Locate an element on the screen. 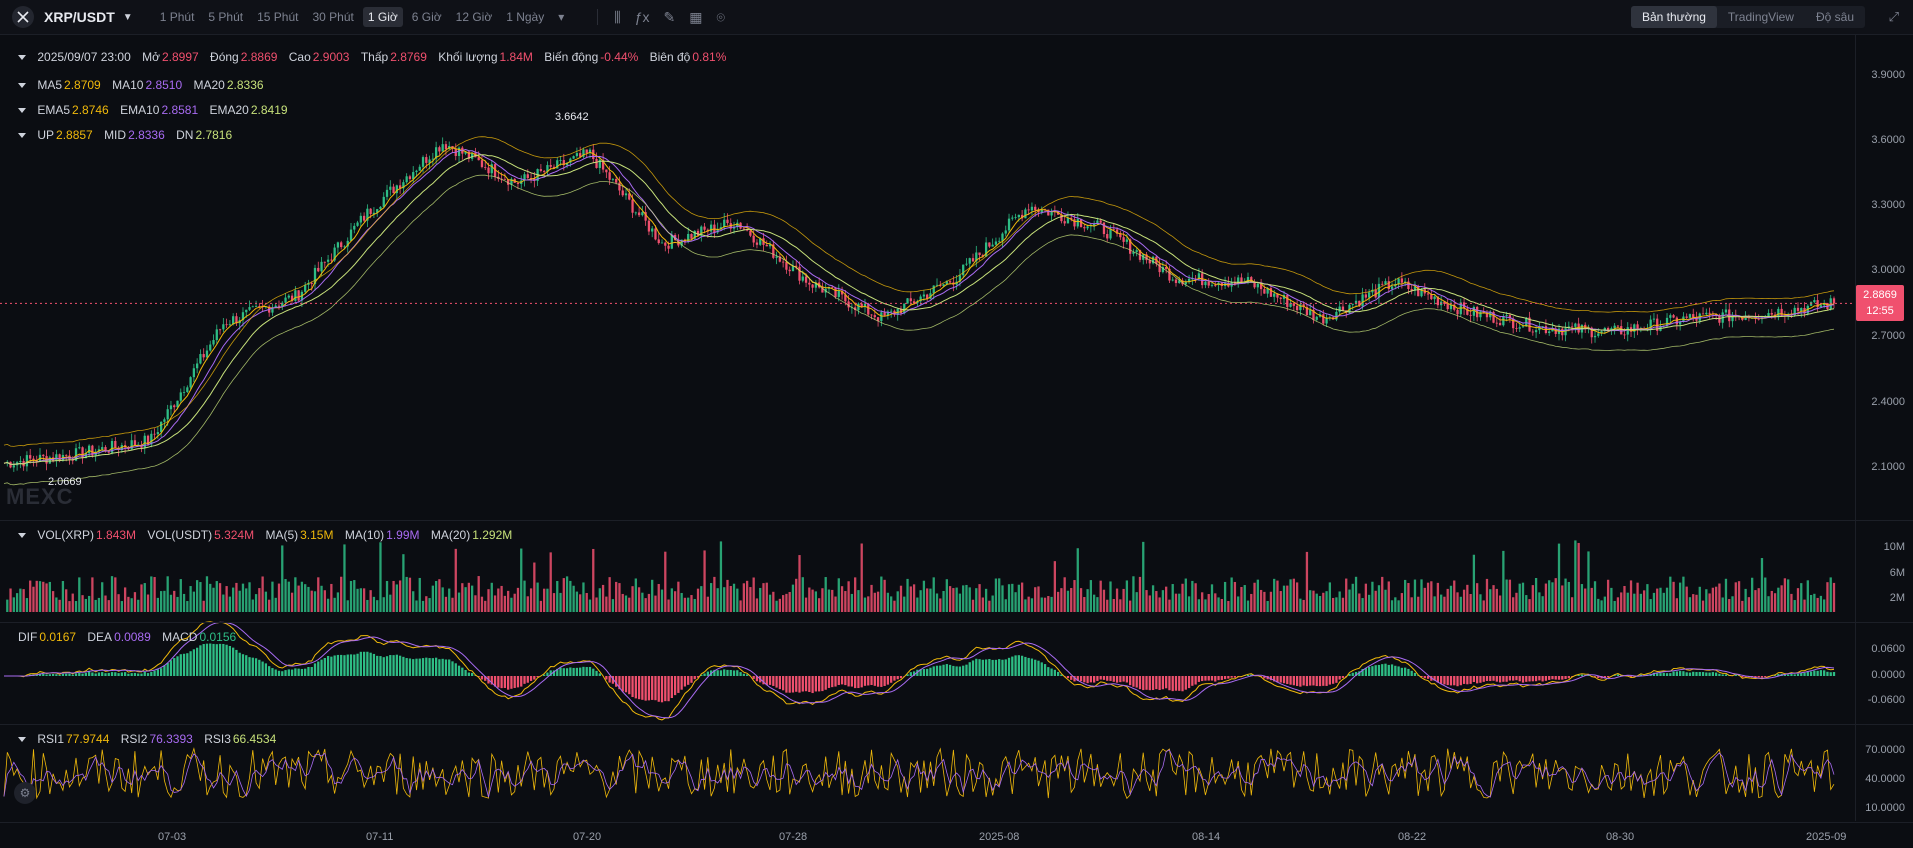 The width and height of the screenshot is (1913, 848). tab-30m: 30 Phút is located at coordinates (332, 17).